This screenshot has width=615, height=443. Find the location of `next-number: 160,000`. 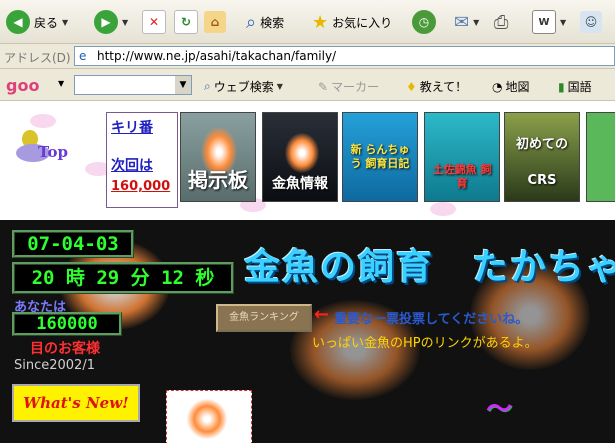

next-number: 160,000 is located at coordinates (140, 186).